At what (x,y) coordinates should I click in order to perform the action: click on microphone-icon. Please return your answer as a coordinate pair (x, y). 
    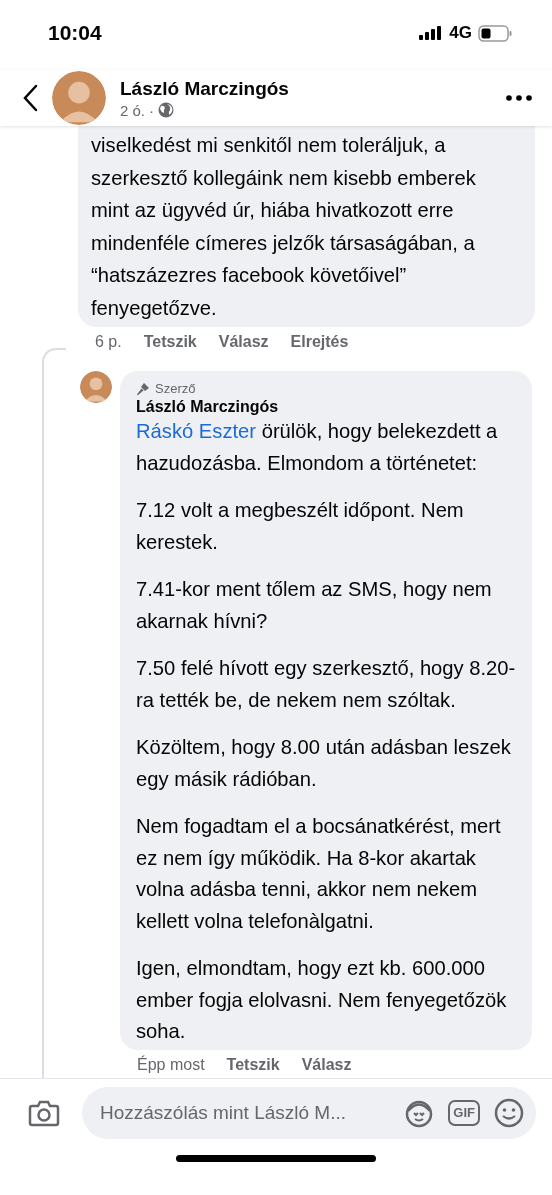
    Looking at the image, I should click on (143, 388).